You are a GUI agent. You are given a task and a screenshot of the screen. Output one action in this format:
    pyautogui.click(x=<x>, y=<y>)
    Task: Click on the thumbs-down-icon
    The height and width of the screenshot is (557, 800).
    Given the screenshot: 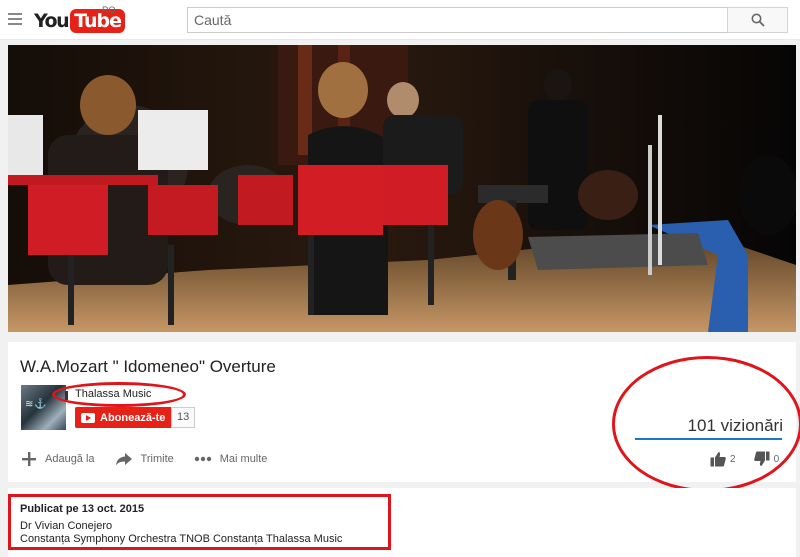 What is the action you would take?
    pyautogui.click(x=761, y=459)
    